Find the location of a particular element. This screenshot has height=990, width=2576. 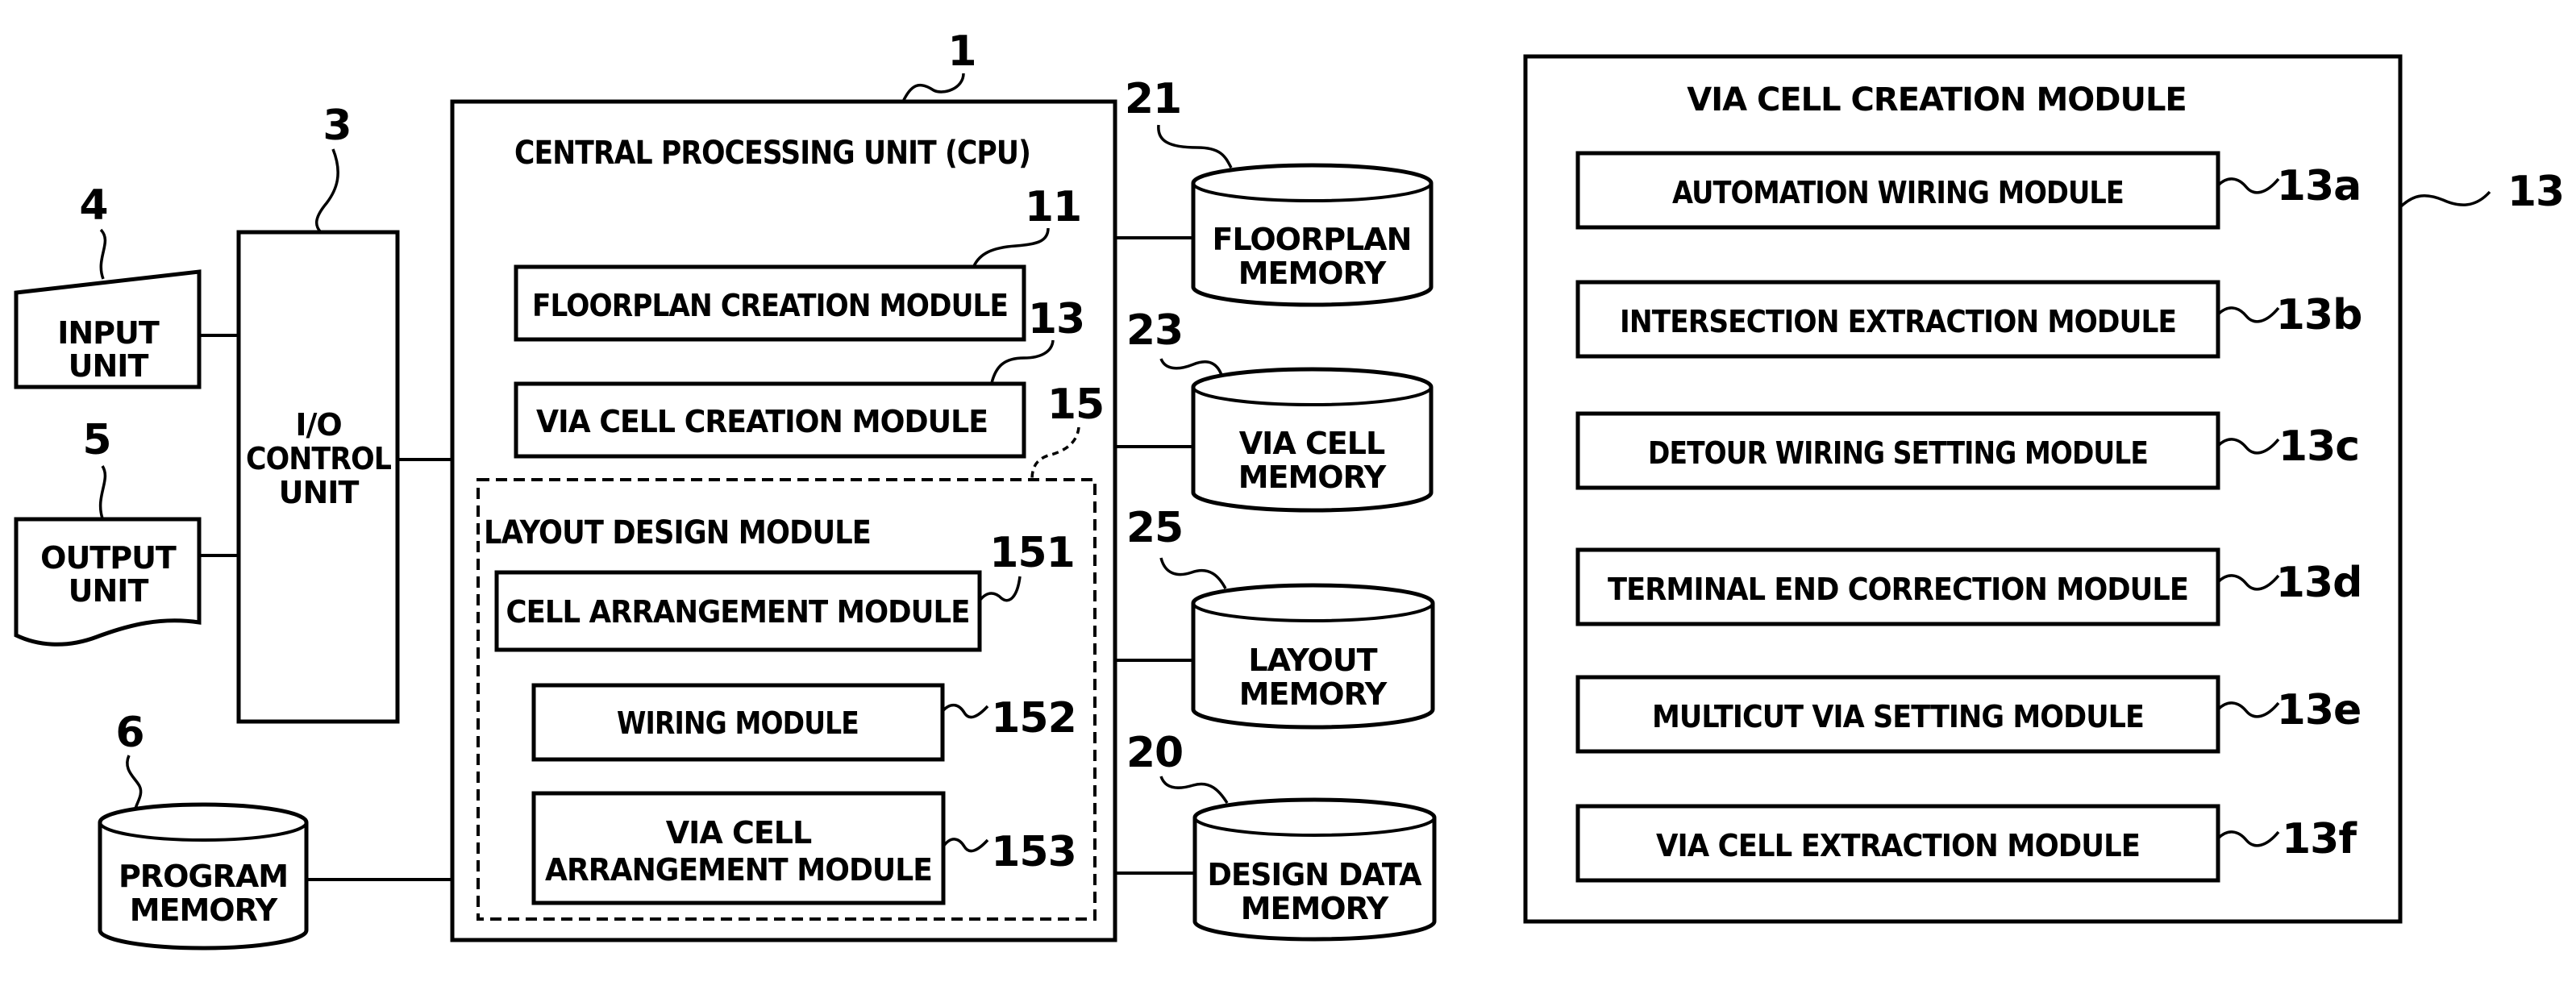

layout-memory-label-line2: MEMORY is located at coordinates (1314, 694).